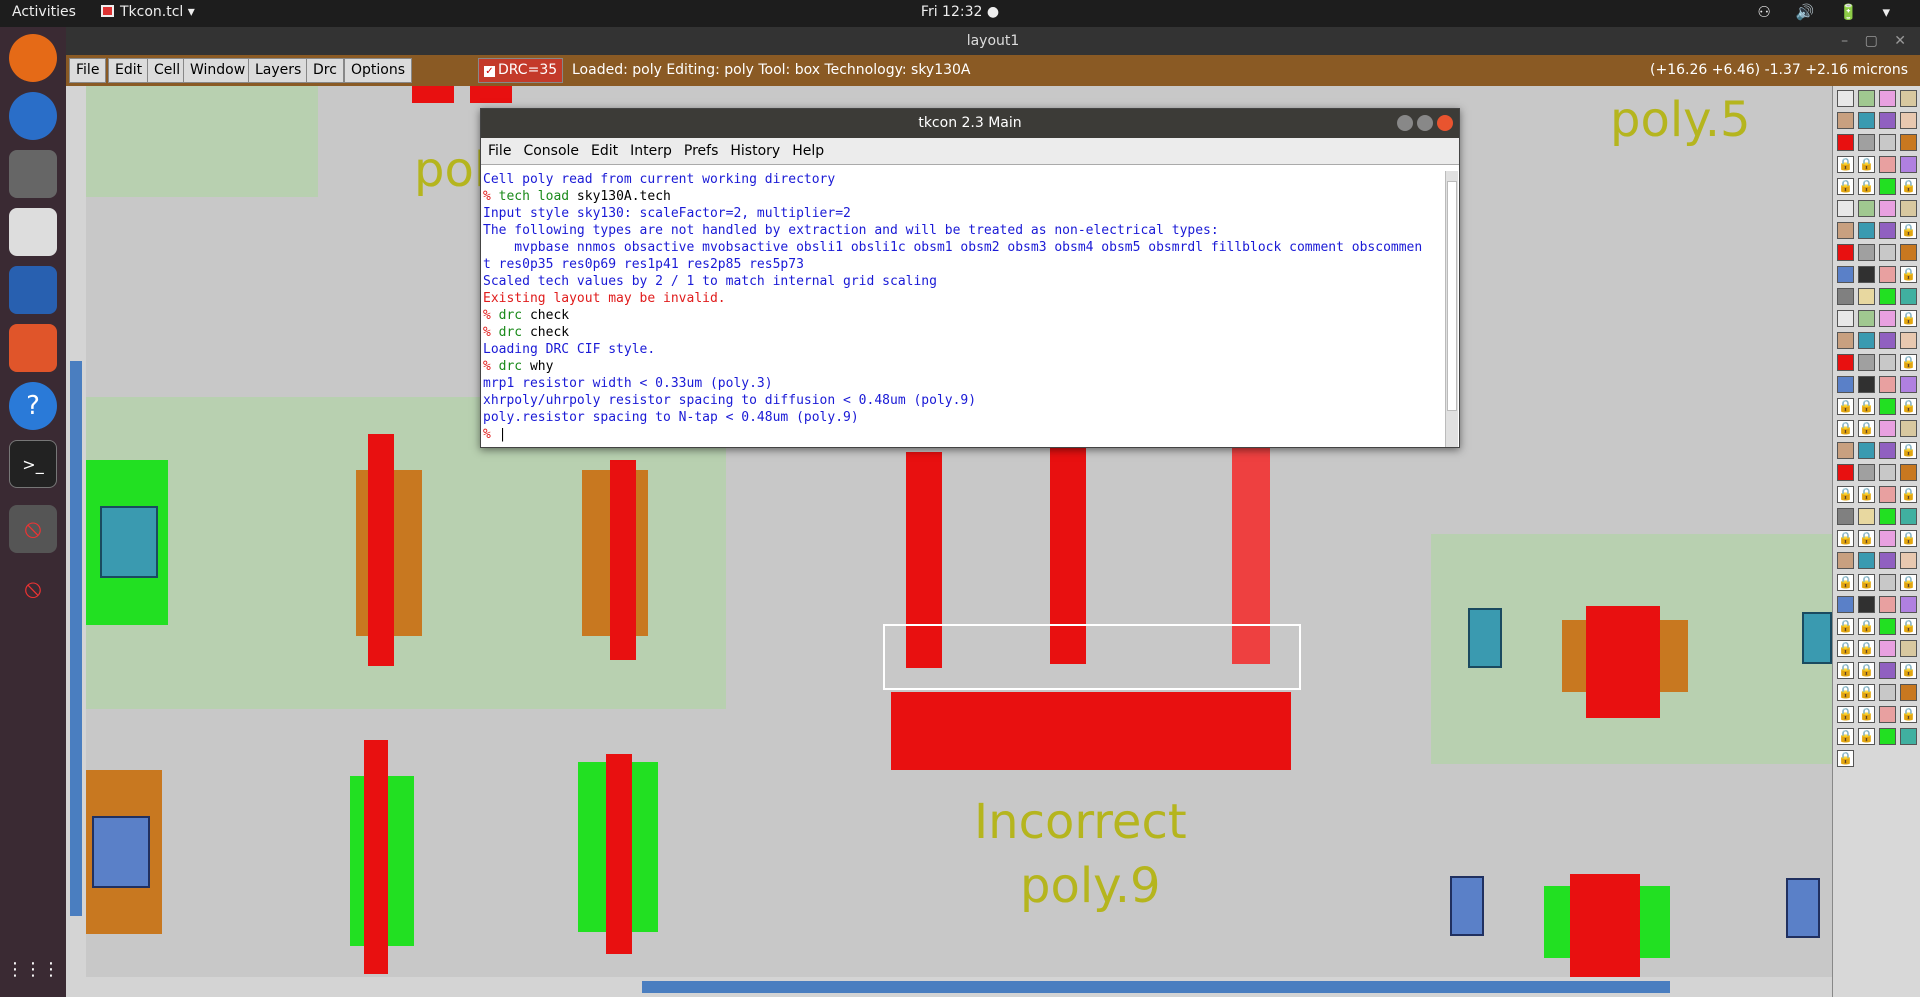  I want to click on window-controls: – ▢ ✕, so click(1876, 41).